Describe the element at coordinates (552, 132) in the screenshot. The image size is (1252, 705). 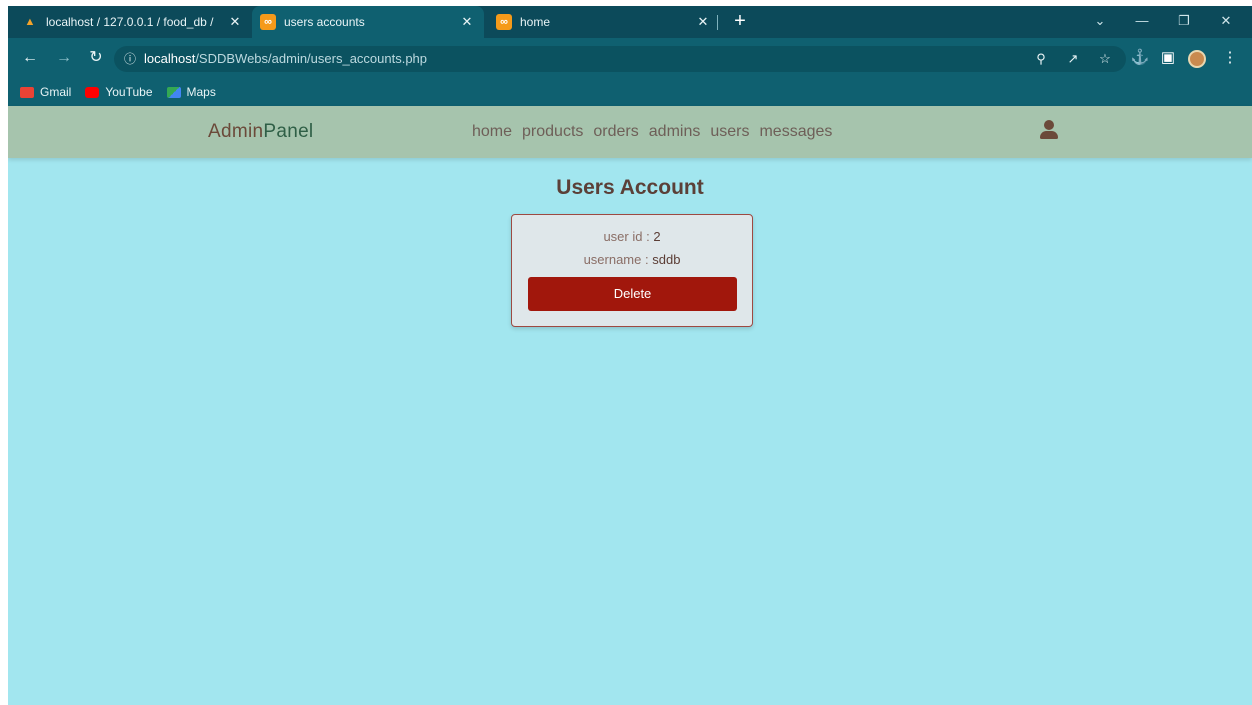
I see `nav-products: products` at that location.